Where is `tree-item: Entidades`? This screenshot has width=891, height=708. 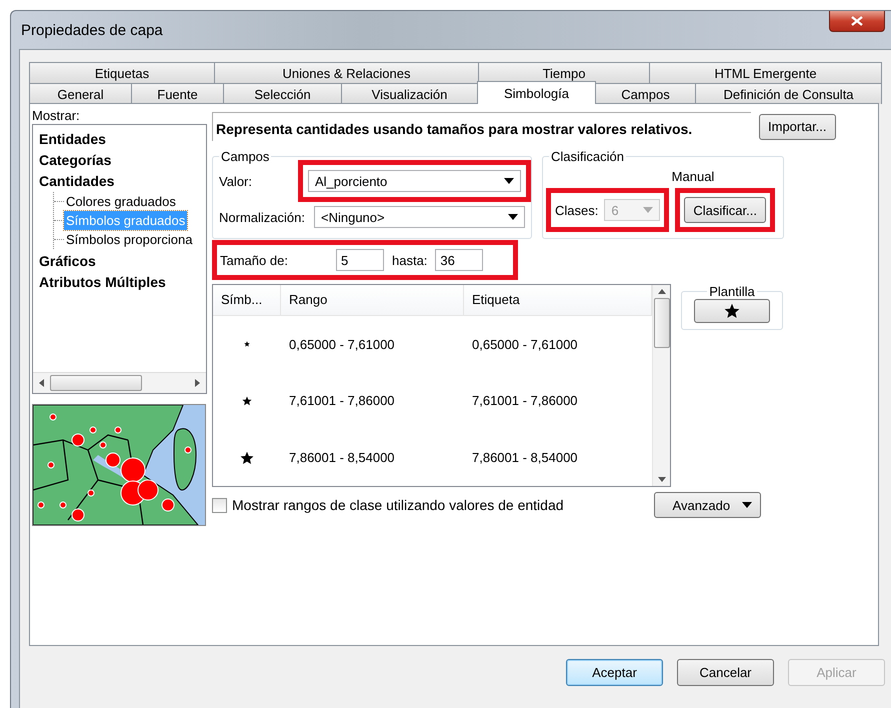
tree-item: Entidades is located at coordinates (122, 139).